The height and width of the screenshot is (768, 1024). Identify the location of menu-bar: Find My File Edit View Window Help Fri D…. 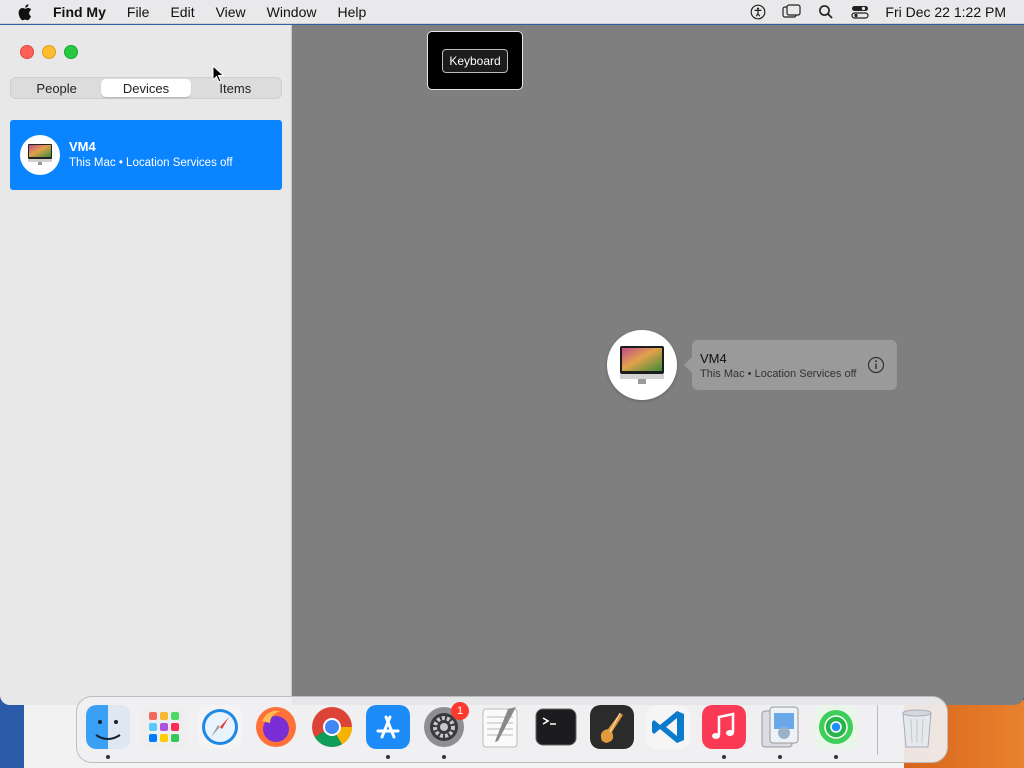
(512, 12).